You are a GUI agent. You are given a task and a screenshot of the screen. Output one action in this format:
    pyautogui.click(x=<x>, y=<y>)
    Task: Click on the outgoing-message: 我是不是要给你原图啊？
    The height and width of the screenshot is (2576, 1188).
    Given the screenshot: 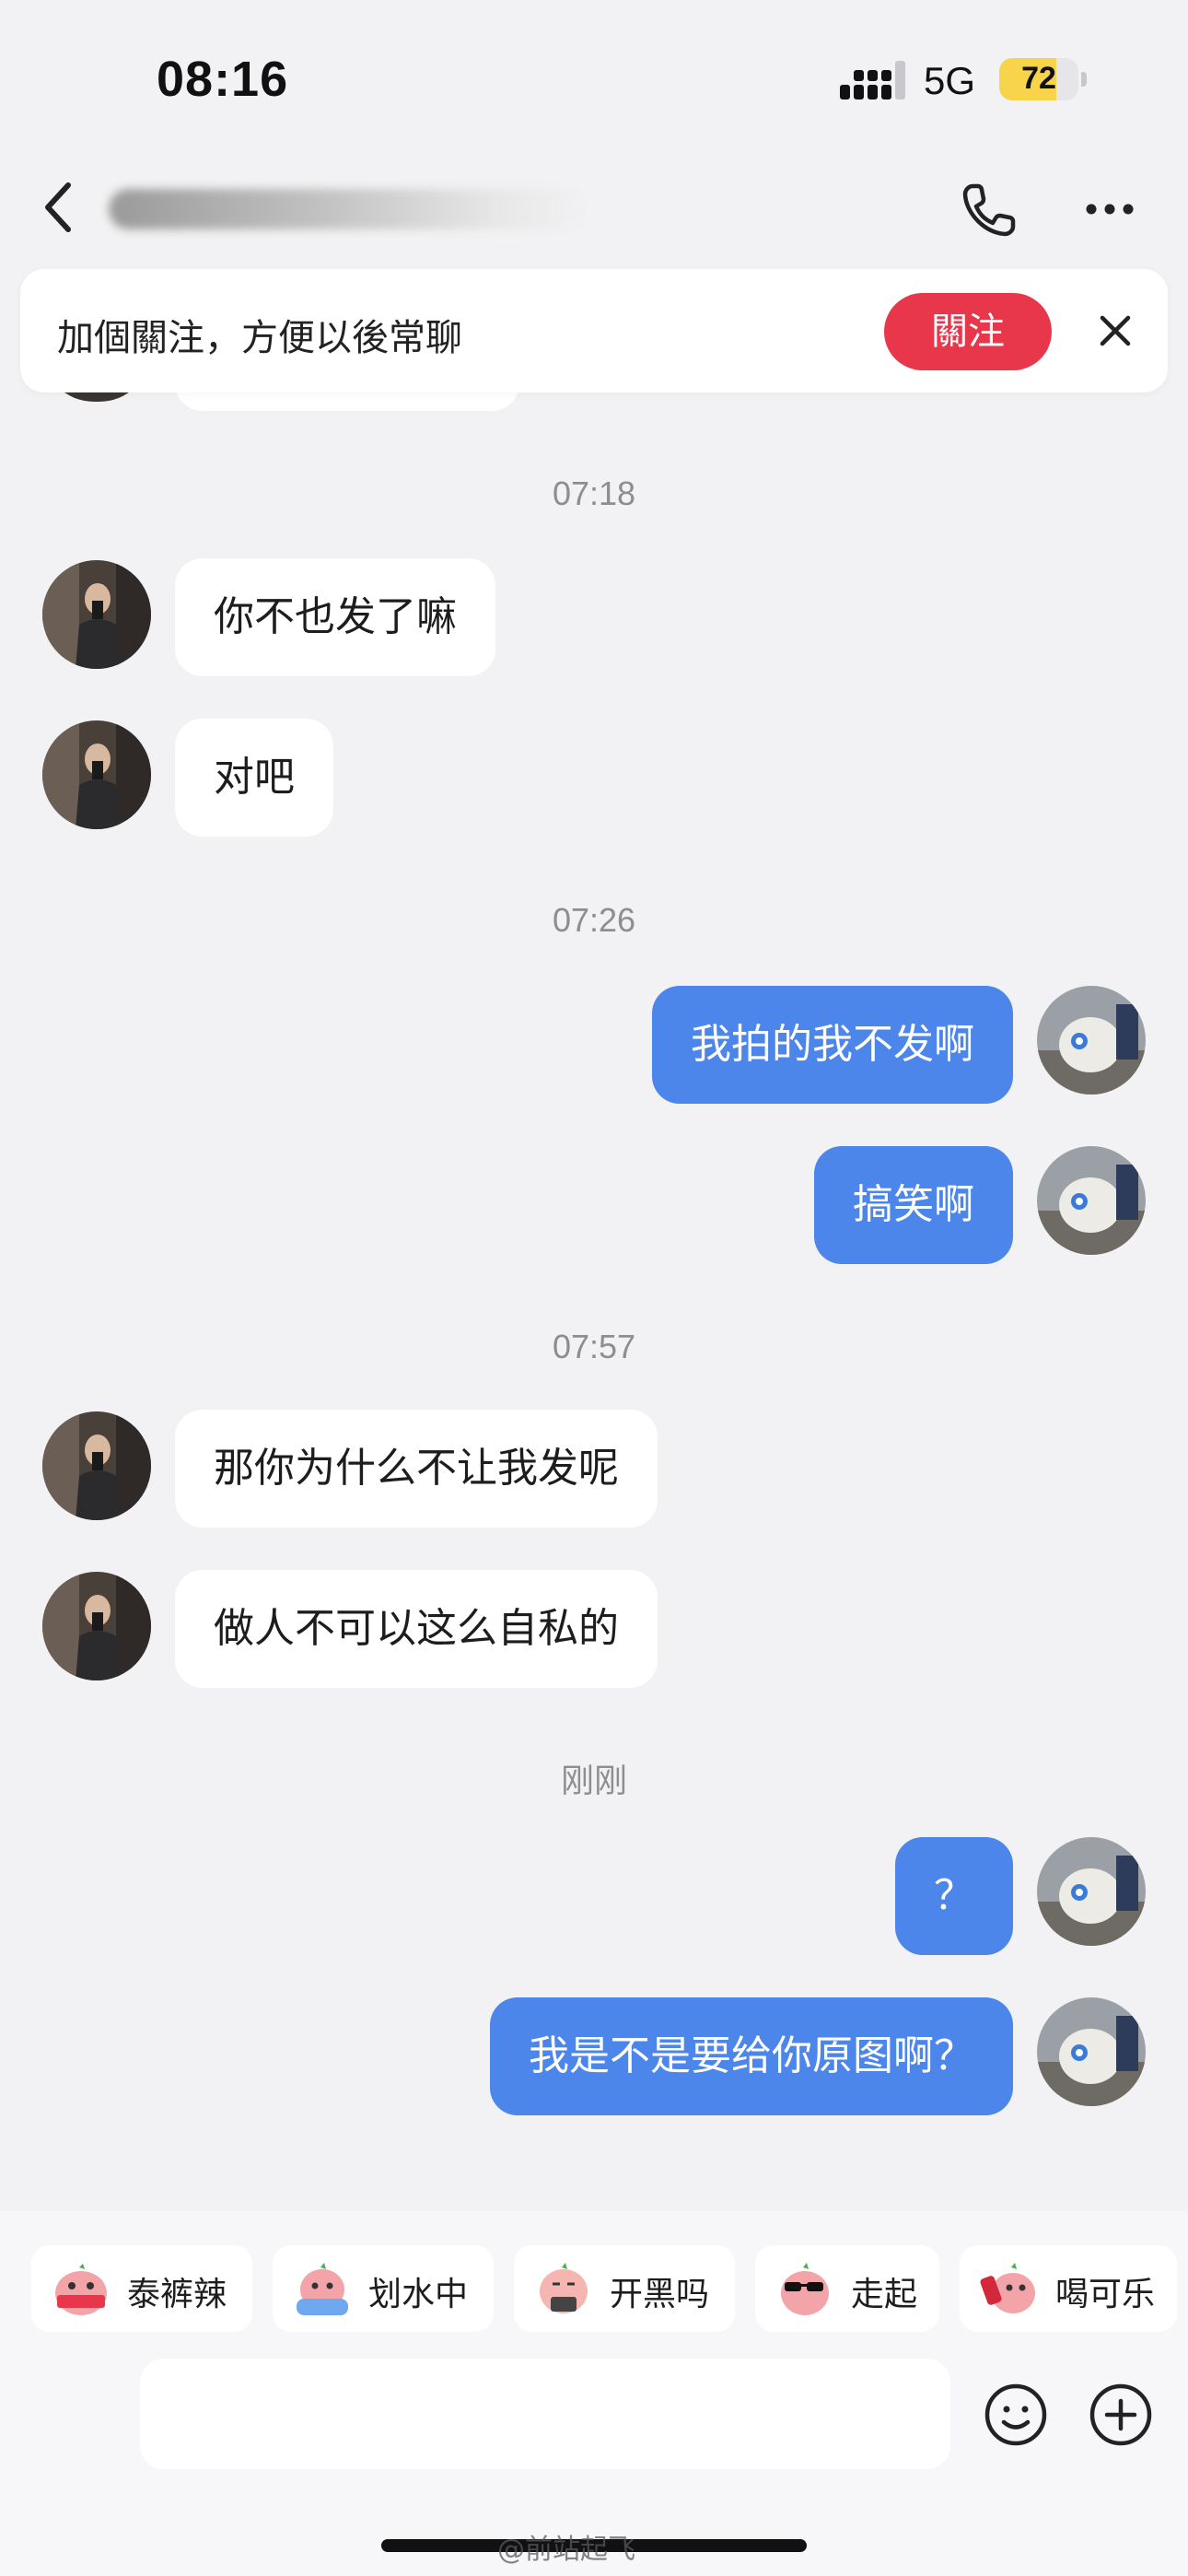 What is the action you would take?
    pyautogui.click(x=751, y=2056)
    